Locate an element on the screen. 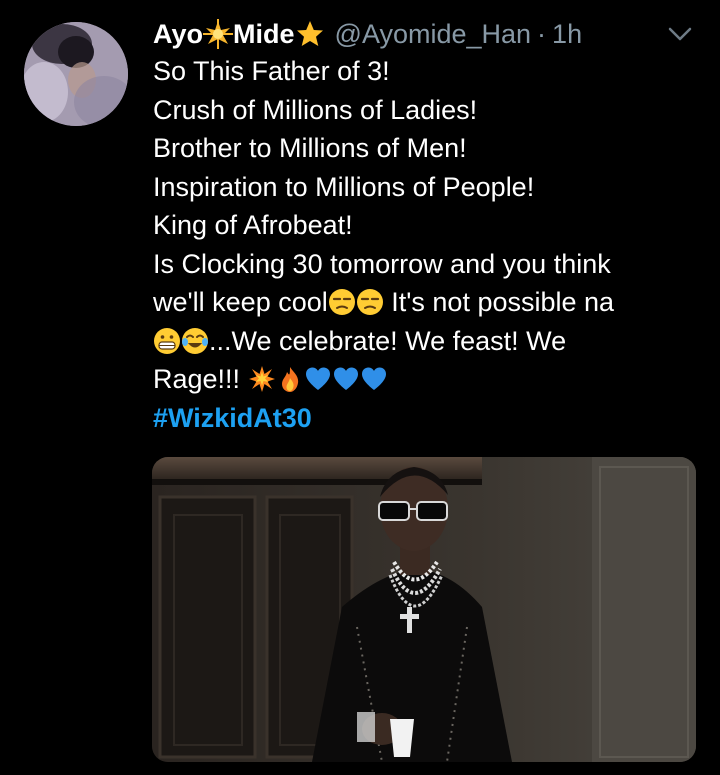 This screenshot has height=775, width=720. tweet-line-segment: ...We celebrate! We feast! We is located at coordinates (388, 340).